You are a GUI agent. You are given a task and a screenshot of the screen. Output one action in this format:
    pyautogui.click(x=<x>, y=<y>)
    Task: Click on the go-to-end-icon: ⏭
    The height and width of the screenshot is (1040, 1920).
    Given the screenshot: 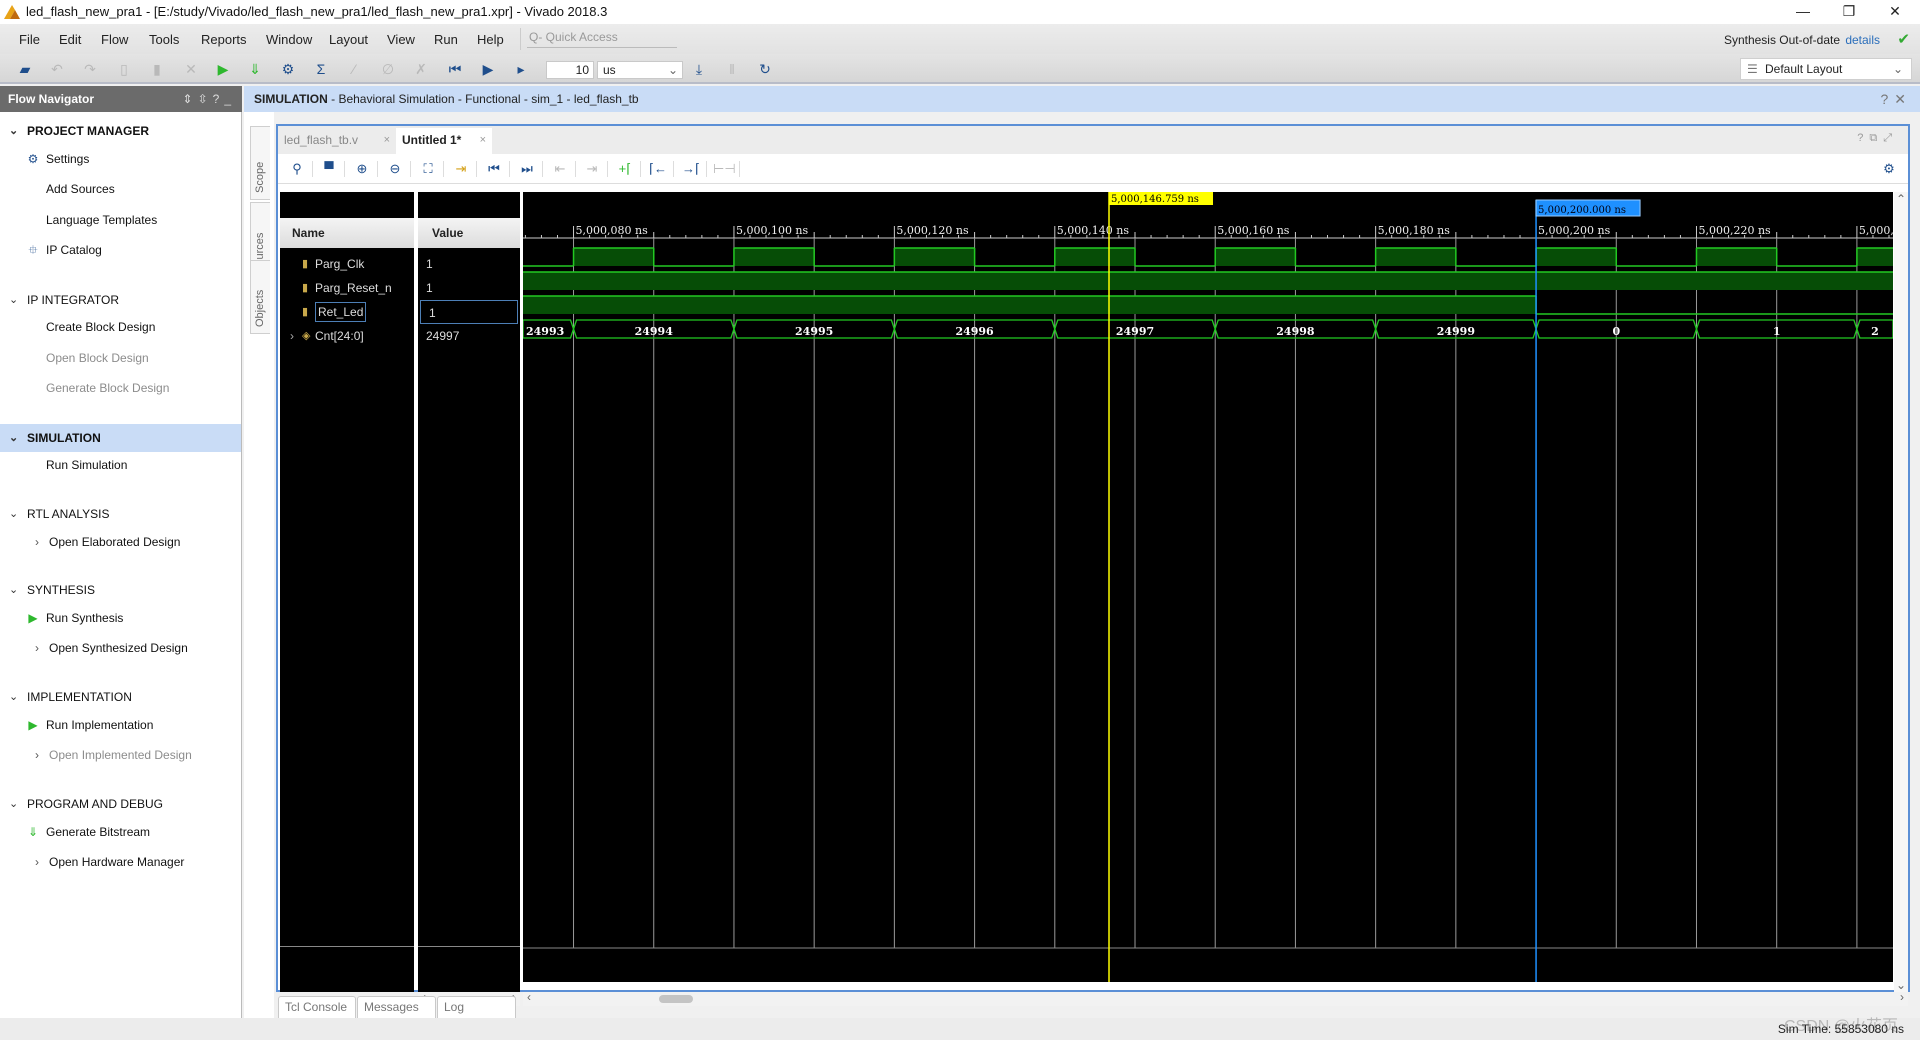 What is the action you would take?
    pyautogui.click(x=527, y=169)
    